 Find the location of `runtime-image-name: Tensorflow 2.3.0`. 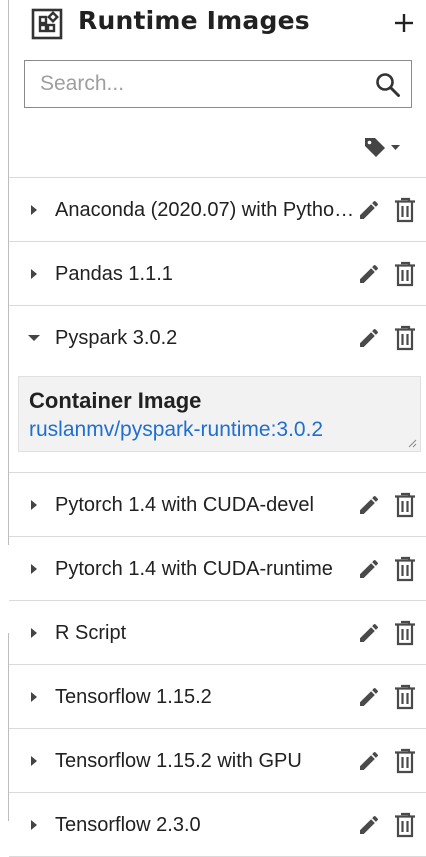

runtime-image-name: Tensorflow 2.3.0 is located at coordinates (128, 825).